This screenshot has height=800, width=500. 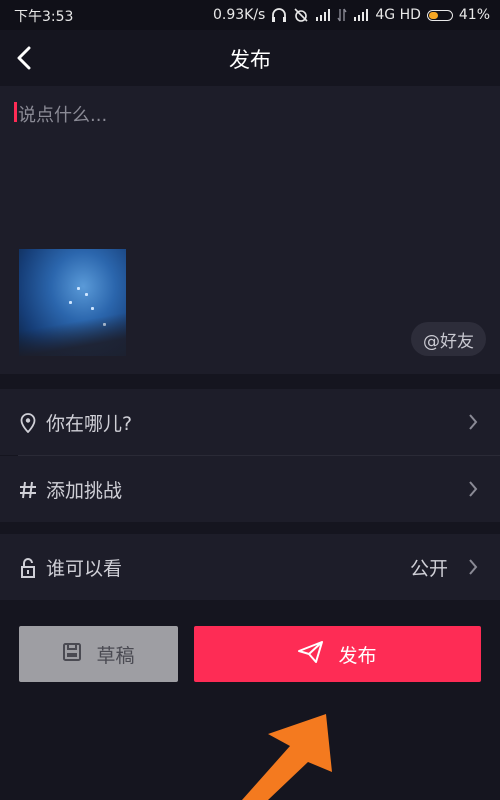 I want to click on publish-label: 发布, so click(x=357, y=655).